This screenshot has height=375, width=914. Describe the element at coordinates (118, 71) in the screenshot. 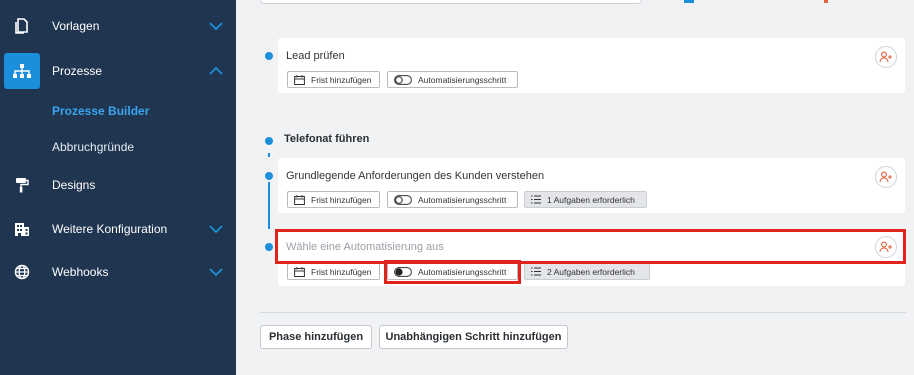

I see `sidebar-item-prozesse: Prozesse` at that location.